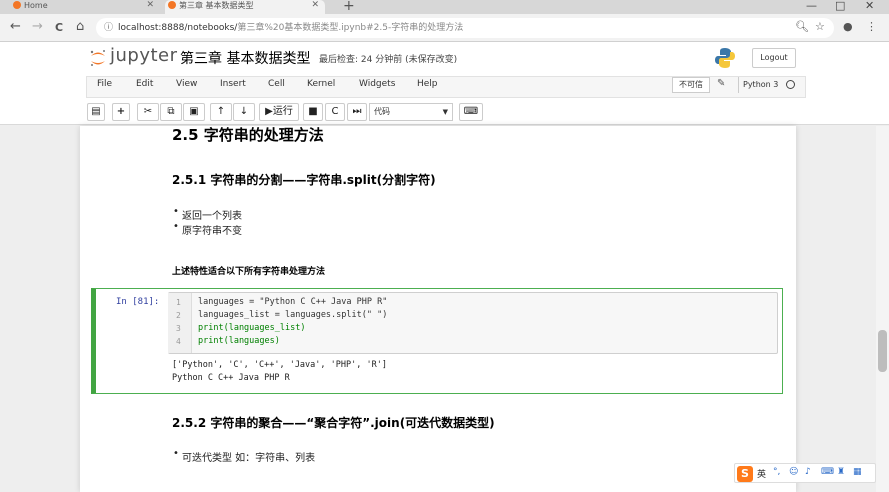 The height and width of the screenshot is (492, 889). I want to click on arrow-up-icon: ↑, so click(221, 111).